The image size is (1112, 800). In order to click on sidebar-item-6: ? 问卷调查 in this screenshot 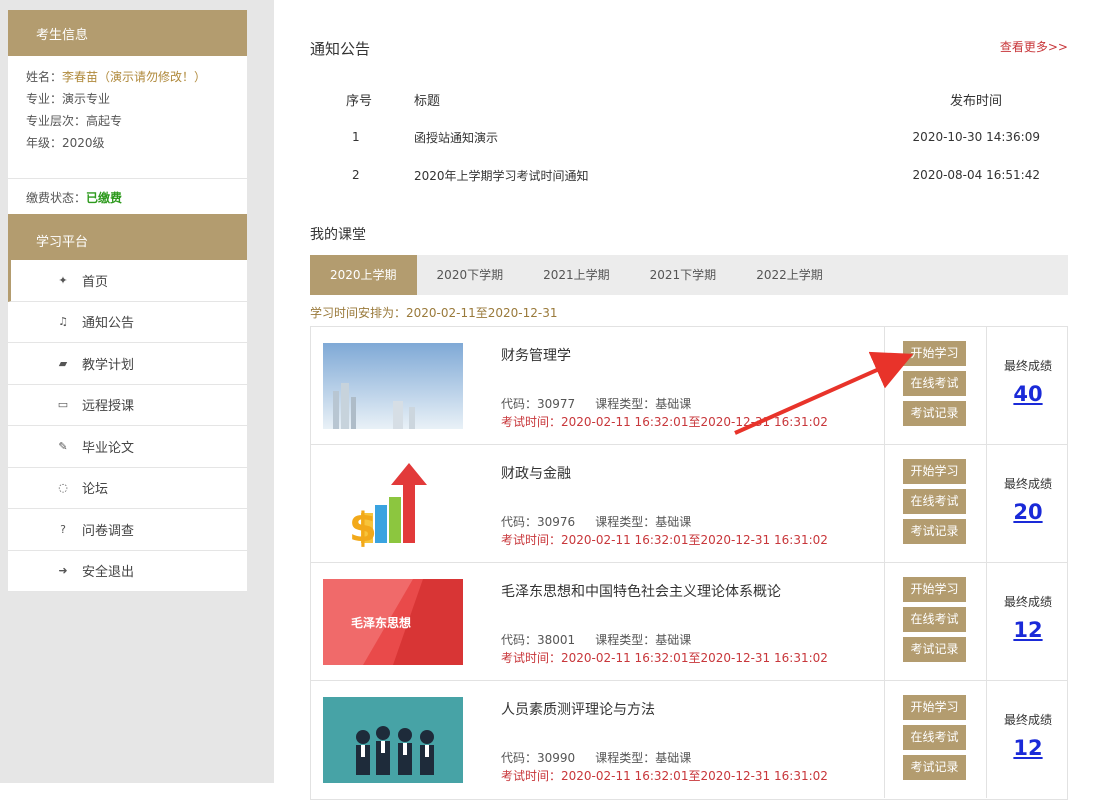, I will do `click(127, 530)`.